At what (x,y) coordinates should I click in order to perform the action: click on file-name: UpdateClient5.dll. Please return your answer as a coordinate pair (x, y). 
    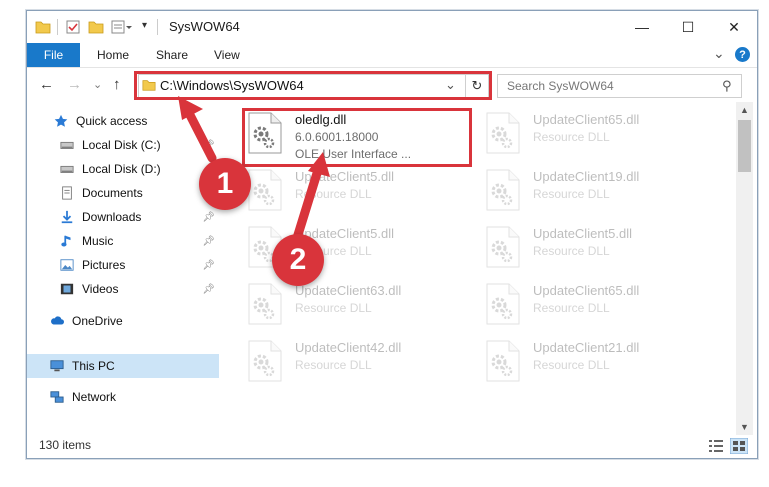
    Looking at the image, I should click on (583, 233).